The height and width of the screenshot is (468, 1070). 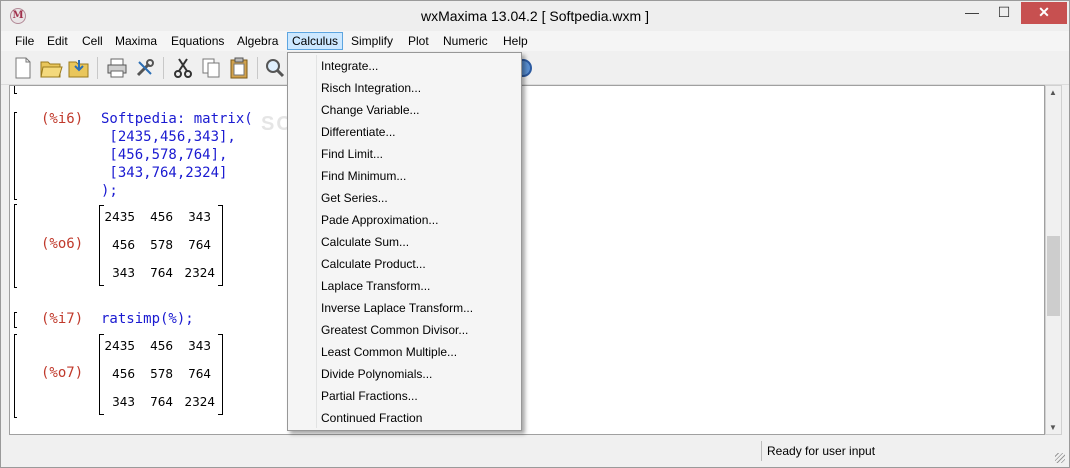 What do you see at coordinates (972, 13) in the screenshot?
I see `minimize-button: —` at bounding box center [972, 13].